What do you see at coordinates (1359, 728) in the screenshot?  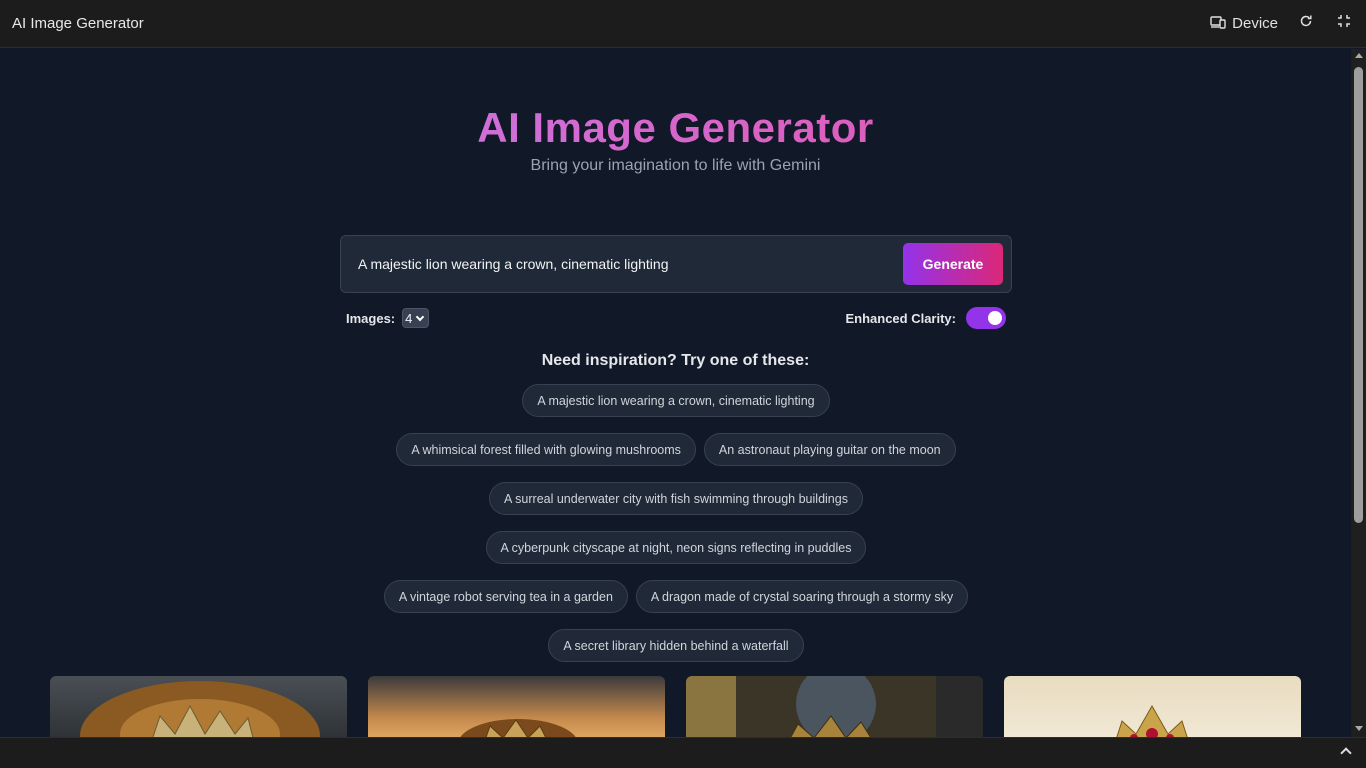 I see `scroll-down-arrow-icon` at bounding box center [1359, 728].